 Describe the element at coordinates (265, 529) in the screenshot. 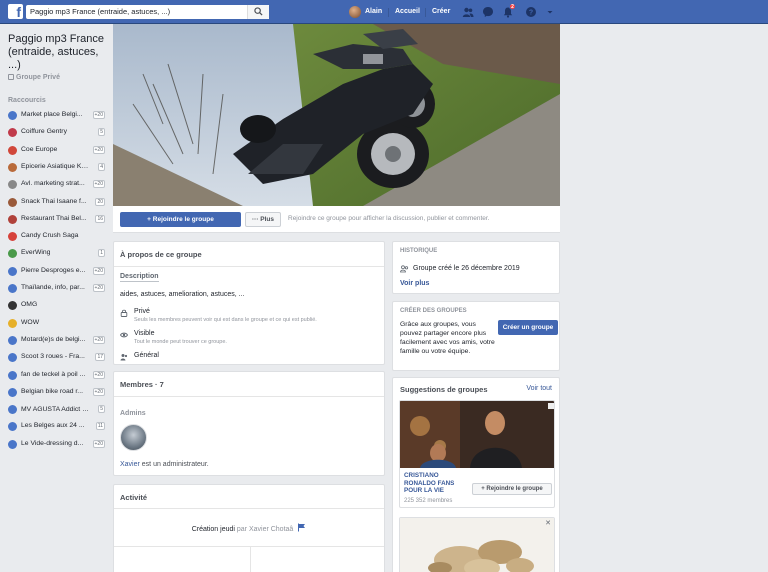

I see `creation-author: par Xavier Chotaâ` at that location.